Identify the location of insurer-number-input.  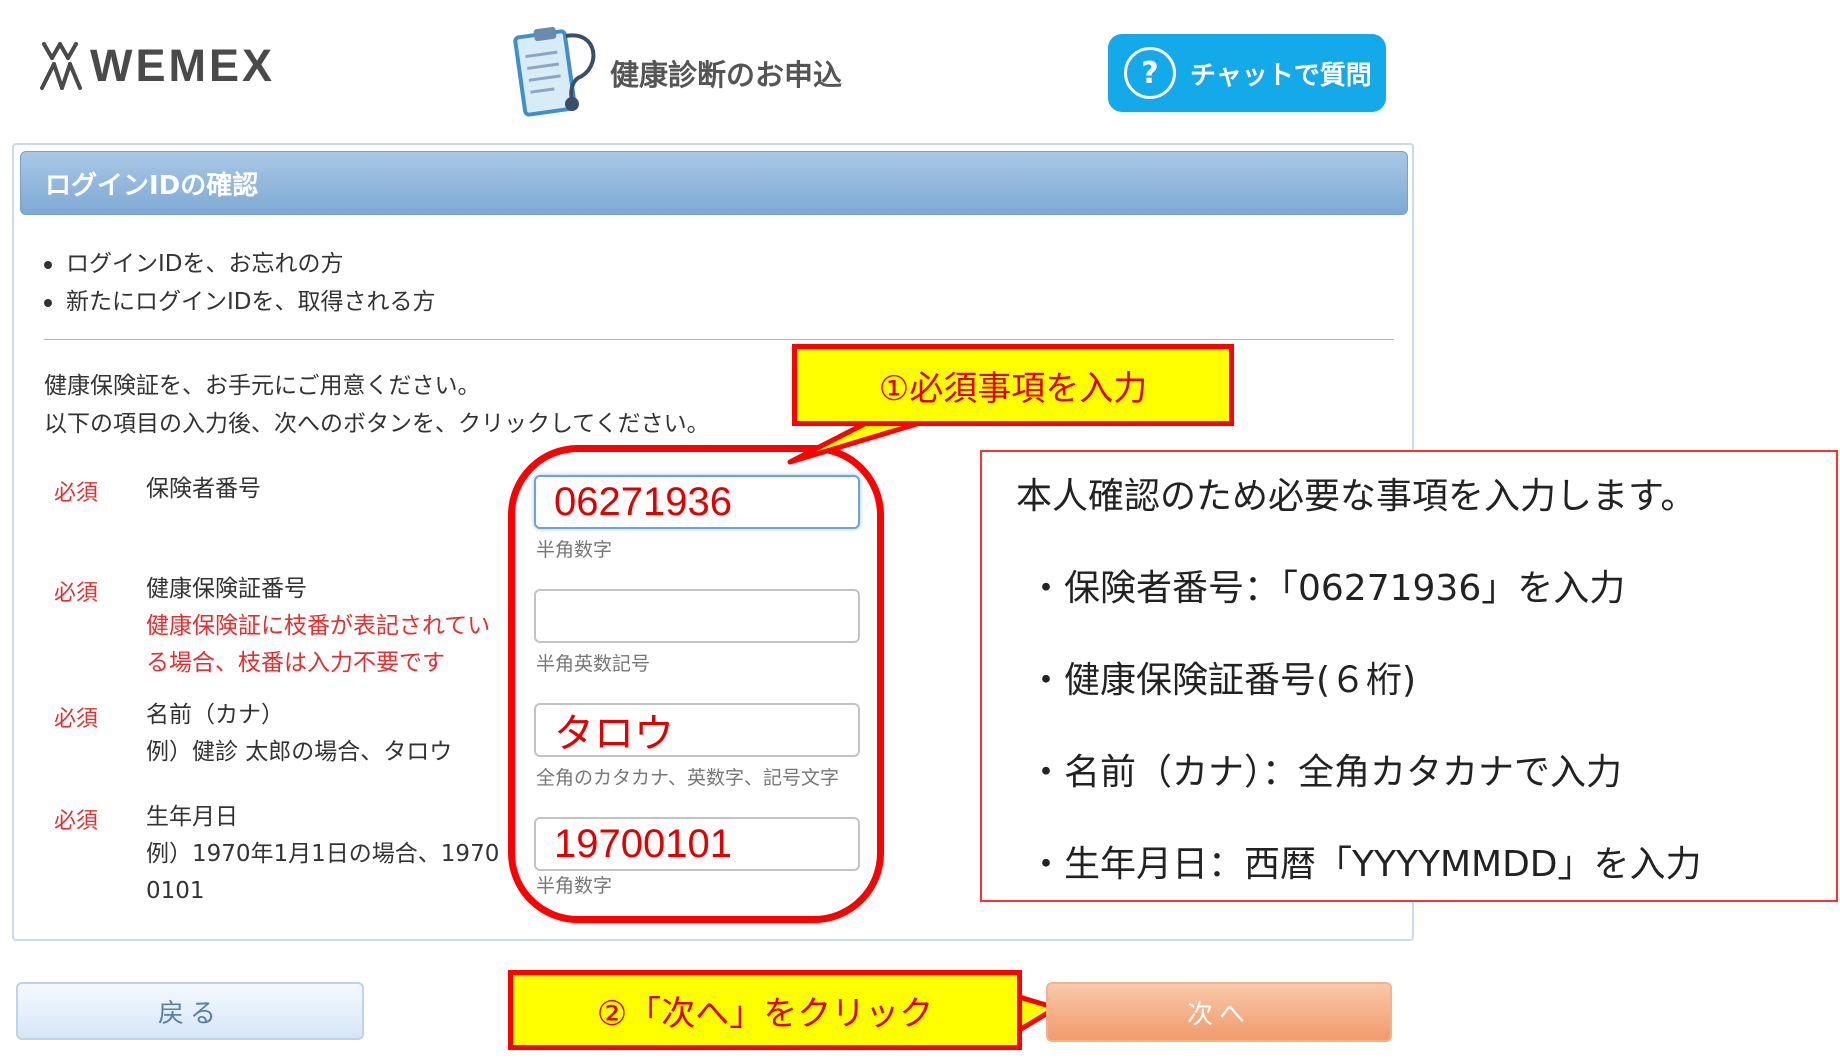
(697, 502).